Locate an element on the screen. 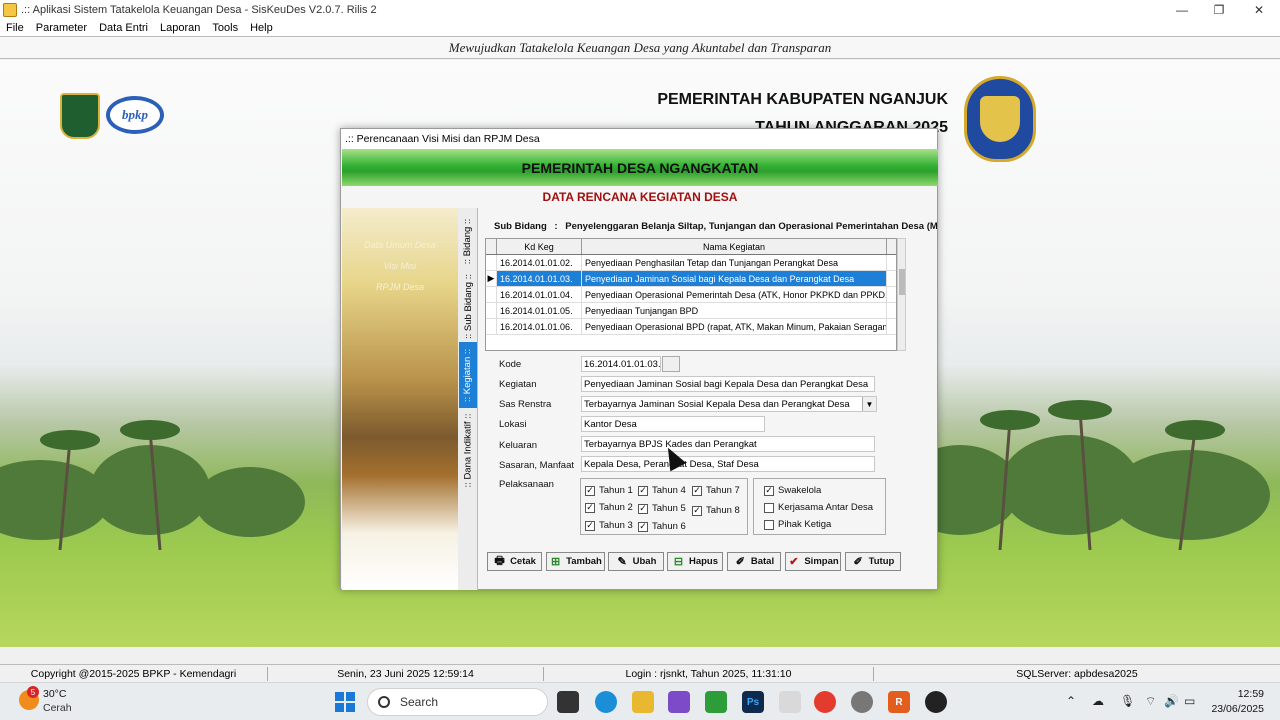 The height and width of the screenshot is (720, 1280). photoshop-icon: Ps is located at coordinates (753, 702).